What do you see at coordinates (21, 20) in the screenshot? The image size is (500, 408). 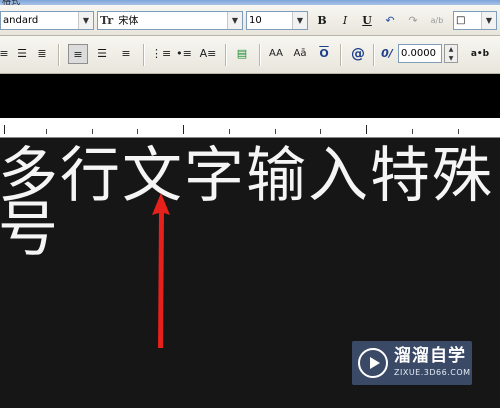 I see `style-select-value: andard` at bounding box center [21, 20].